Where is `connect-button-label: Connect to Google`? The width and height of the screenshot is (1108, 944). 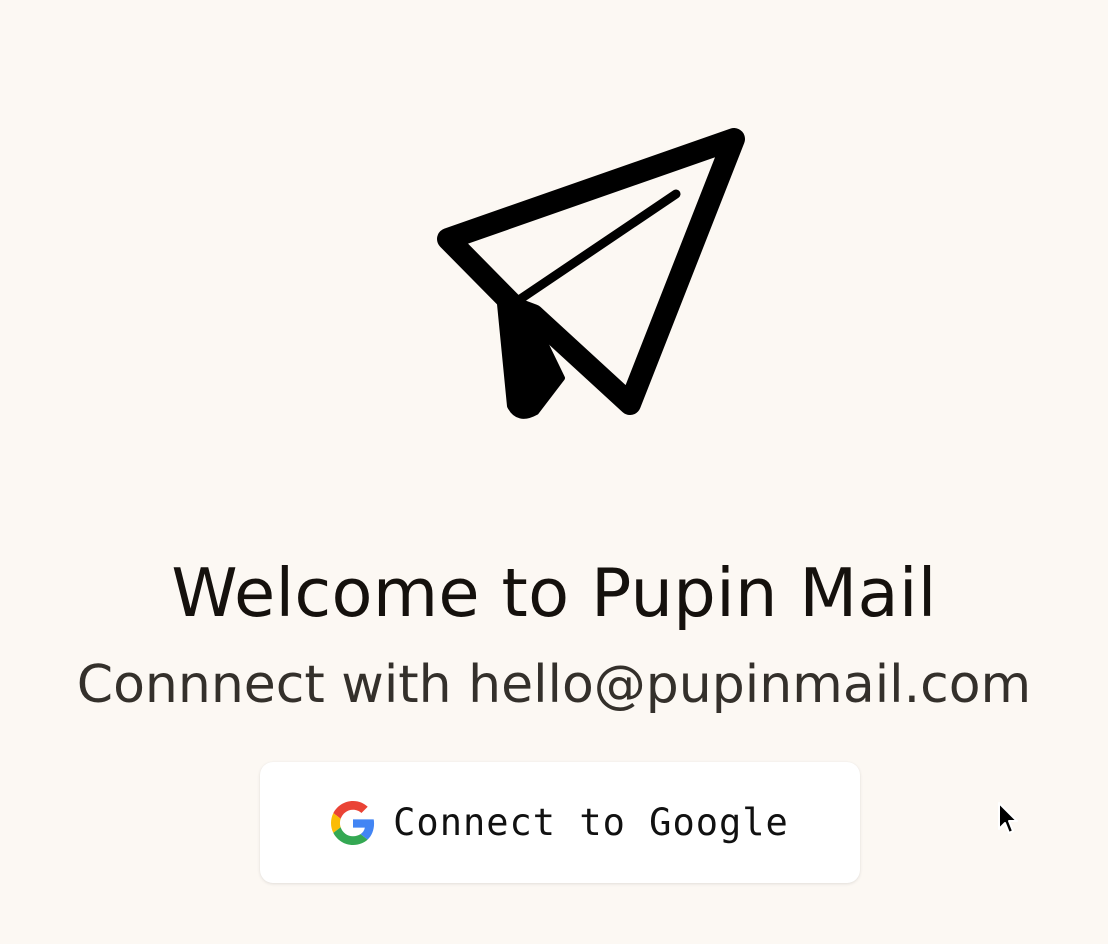 connect-button-label: Connect to Google is located at coordinates (591, 822).